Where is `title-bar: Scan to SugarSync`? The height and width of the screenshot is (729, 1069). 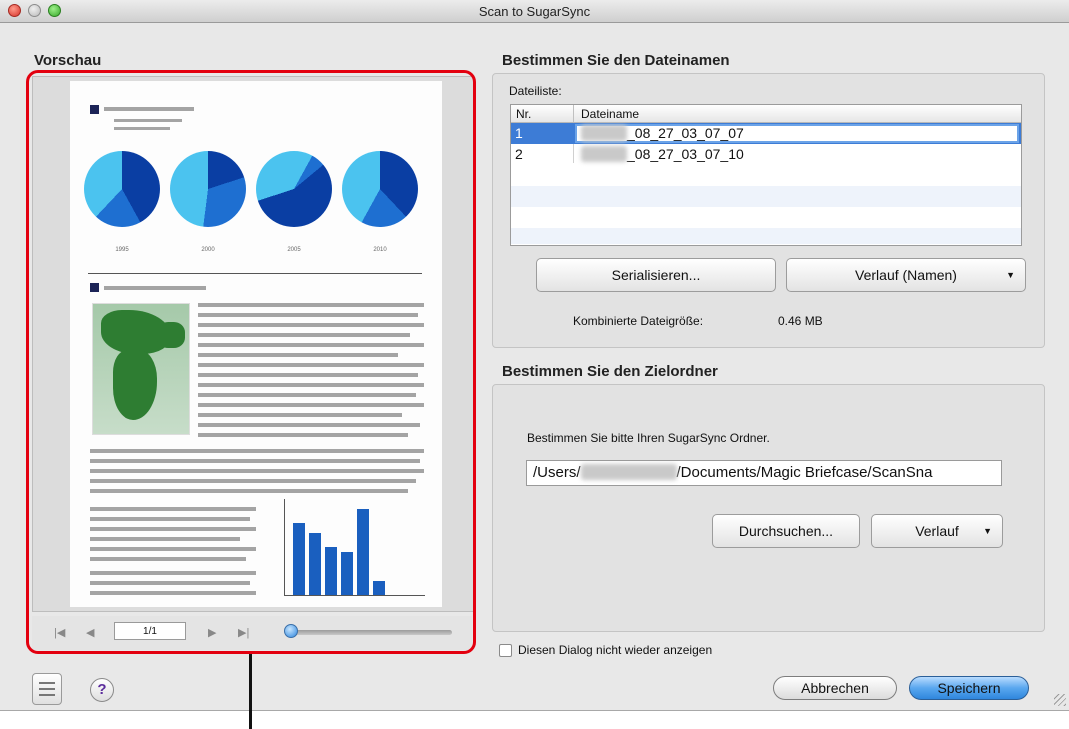
title-bar: Scan to SugarSync is located at coordinates (534, 11).